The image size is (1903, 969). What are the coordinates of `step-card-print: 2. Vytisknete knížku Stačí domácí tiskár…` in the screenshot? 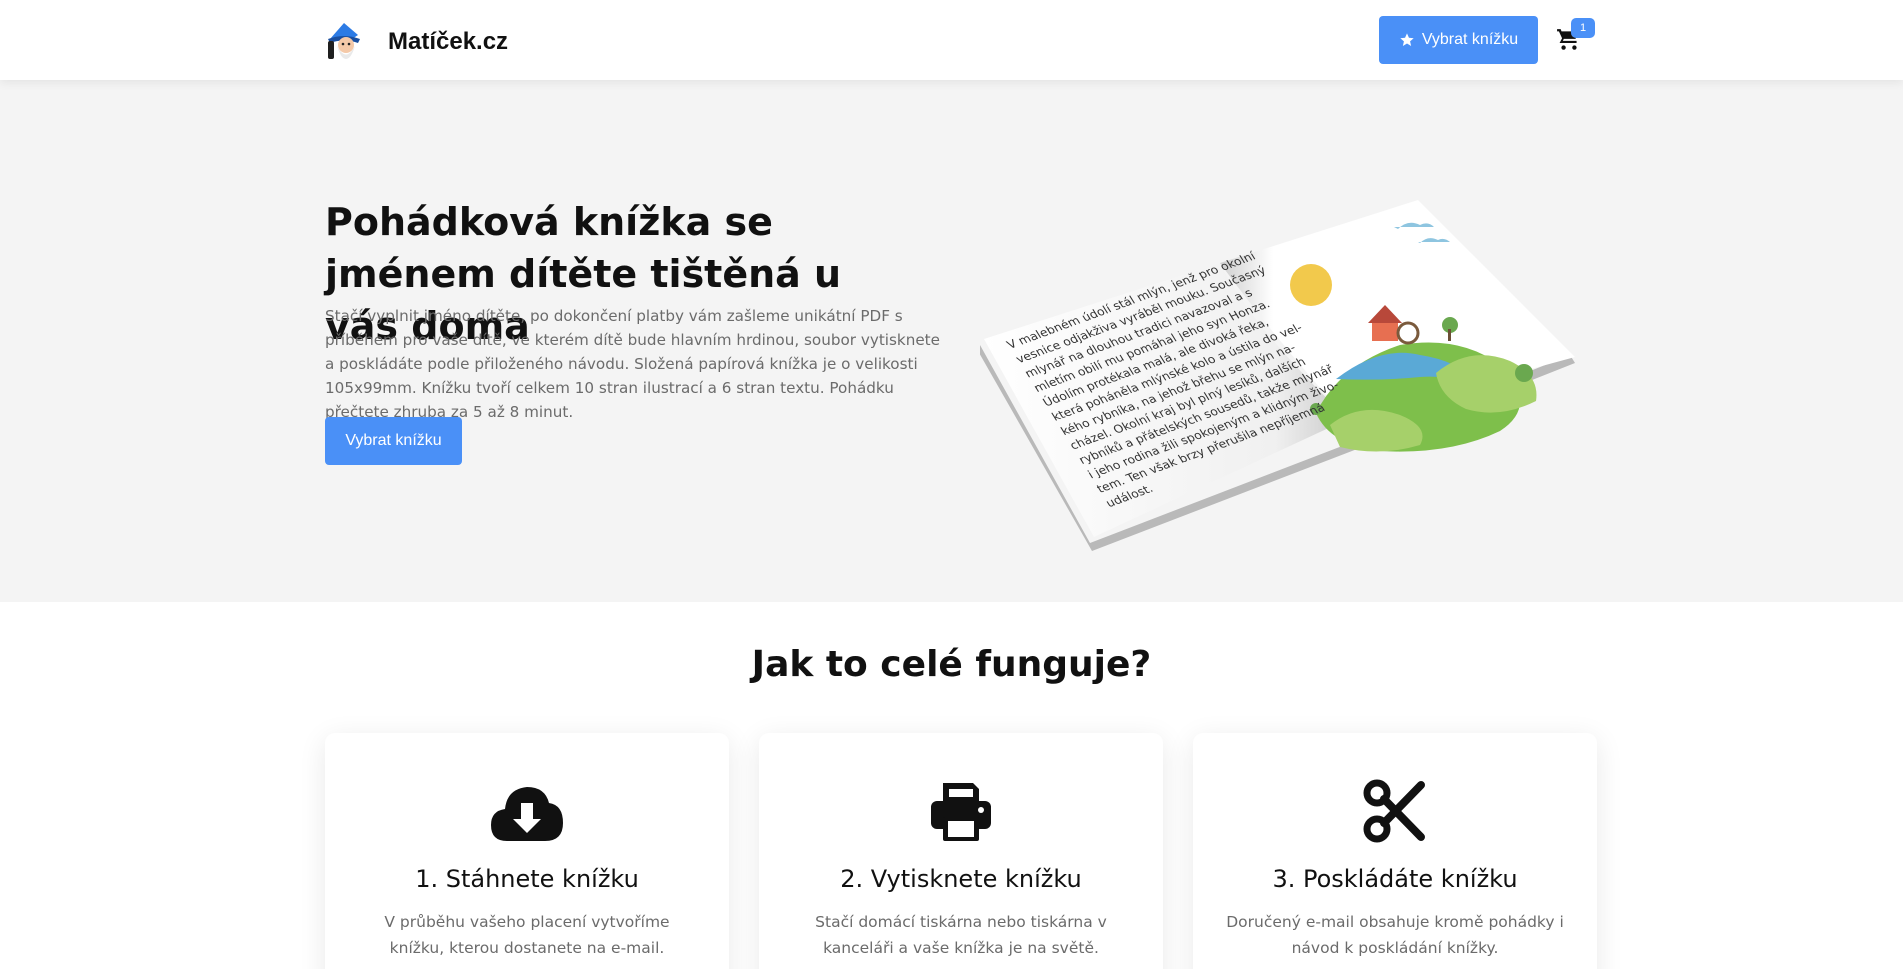 It's located at (961, 851).